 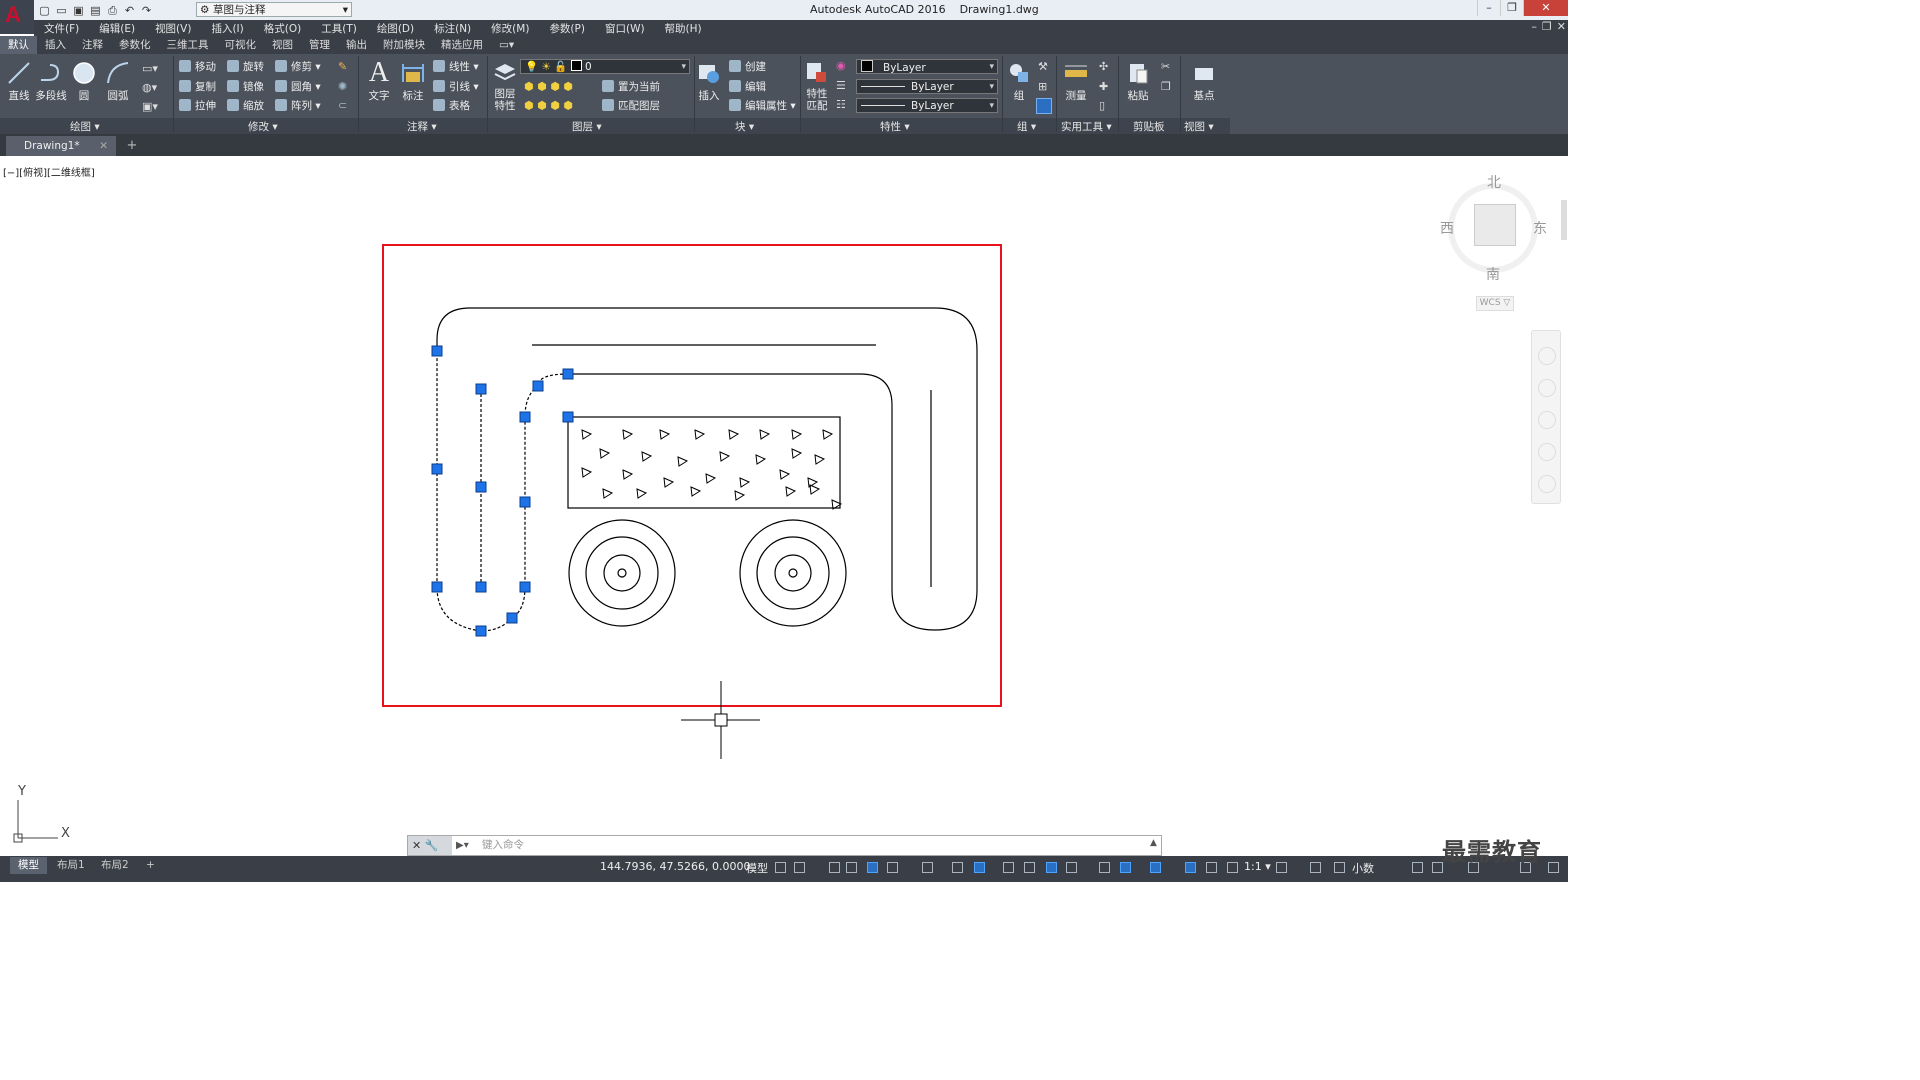 What do you see at coordinates (834, 867) in the screenshot?
I see `infer-icon` at bounding box center [834, 867].